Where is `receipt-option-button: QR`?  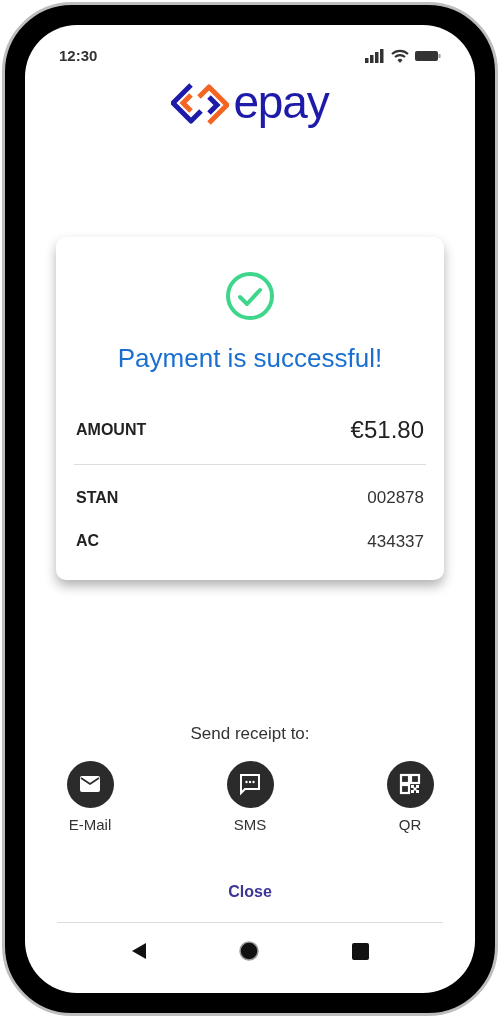
receipt-option-button: QR is located at coordinates (410, 798).